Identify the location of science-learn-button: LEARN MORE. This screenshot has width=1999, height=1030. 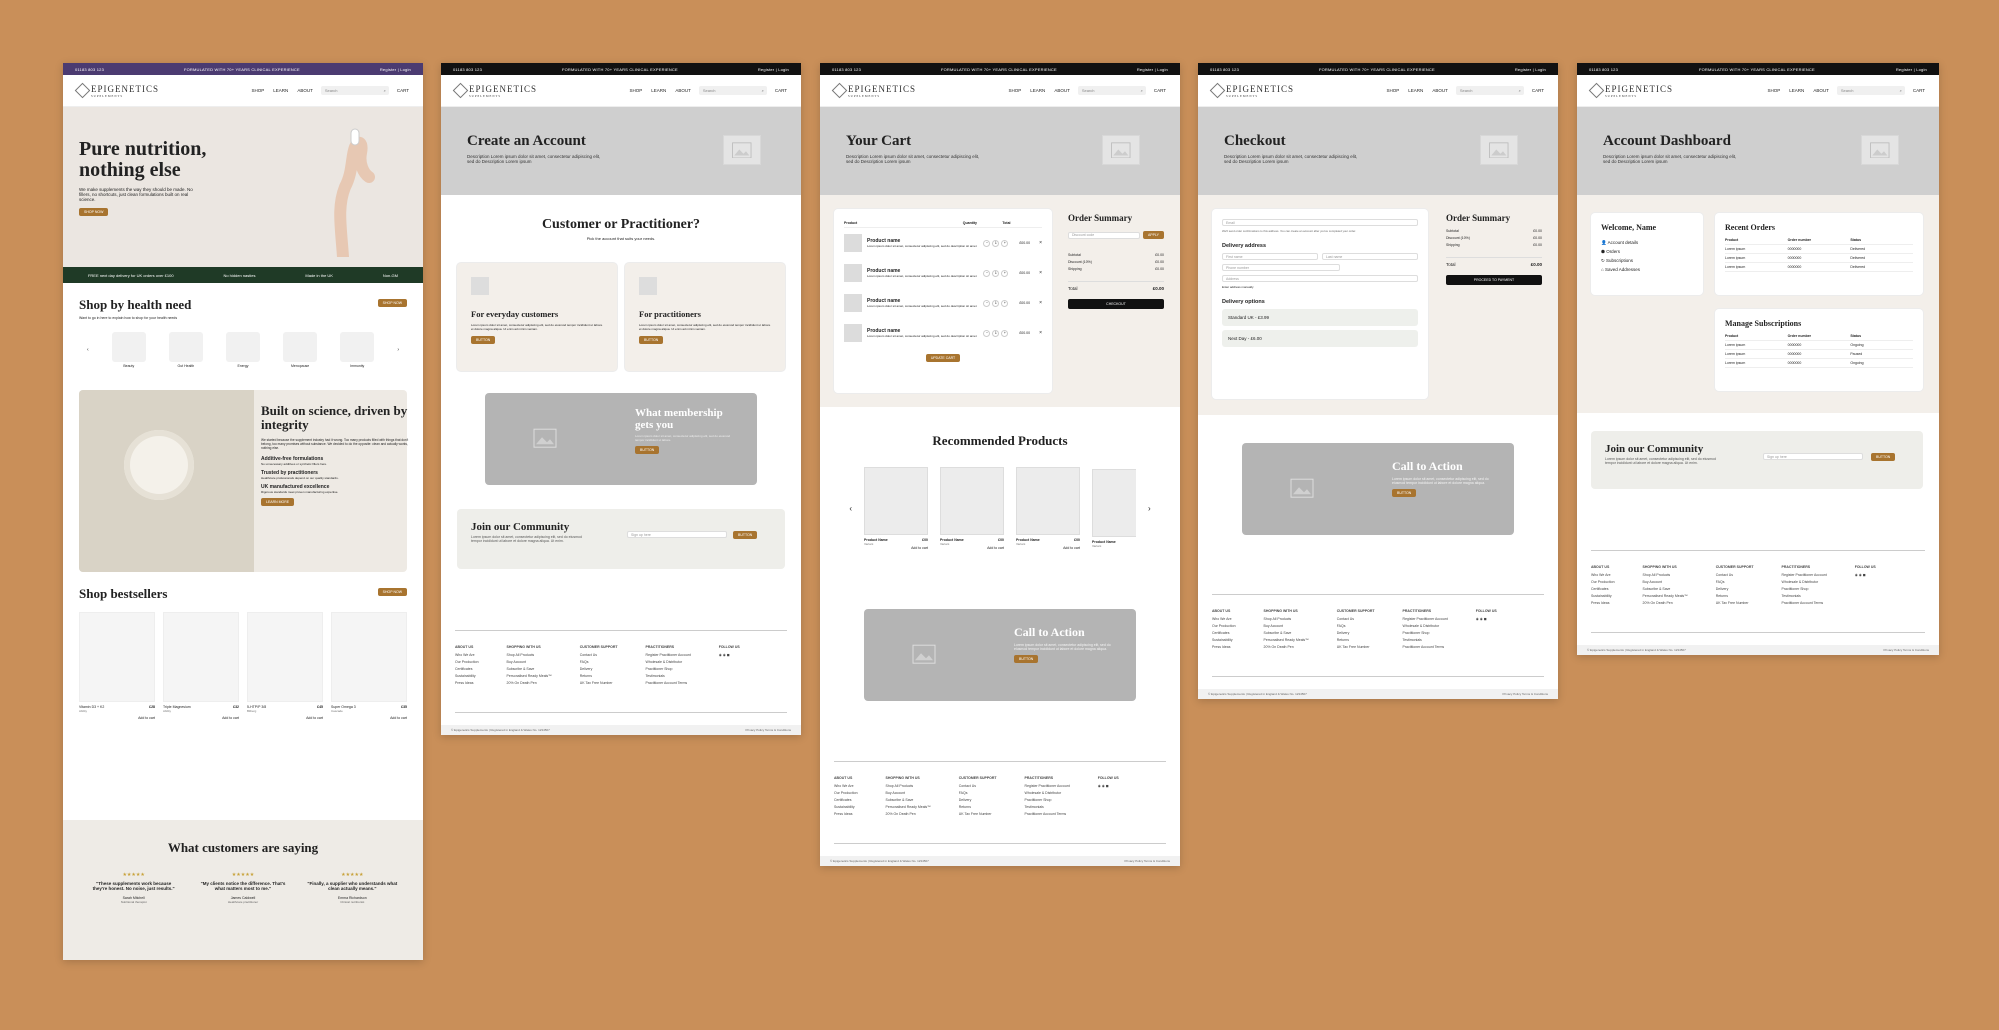
(278, 501).